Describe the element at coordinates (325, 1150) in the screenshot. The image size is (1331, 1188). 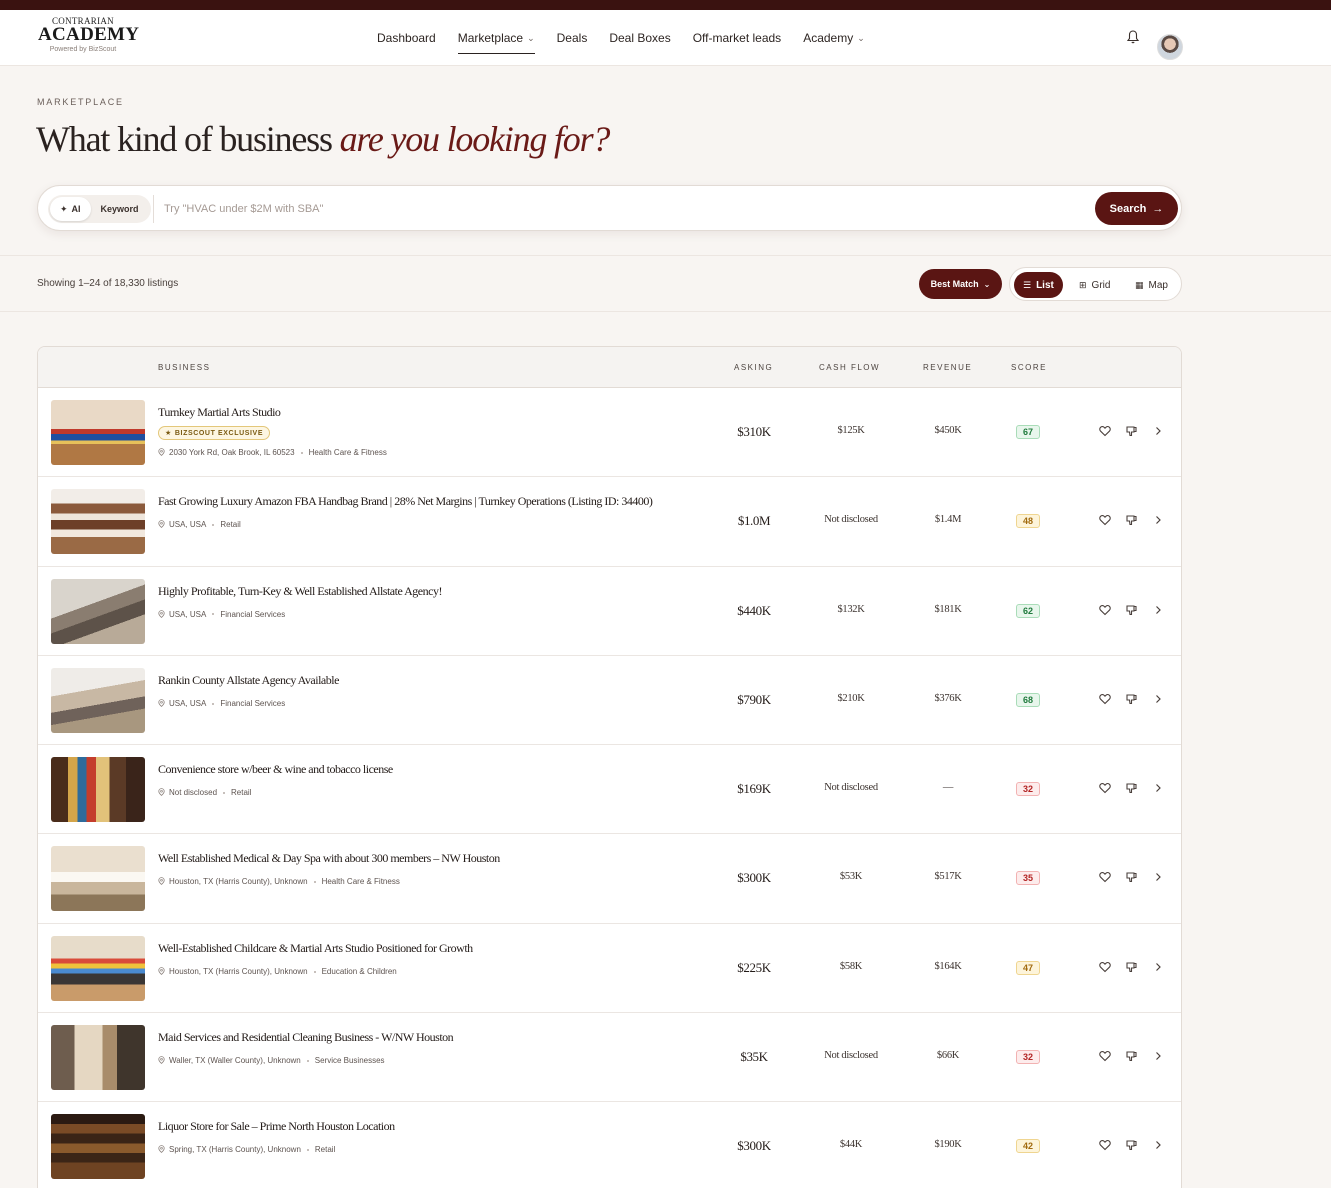
I see `listing-category: Retail` at that location.